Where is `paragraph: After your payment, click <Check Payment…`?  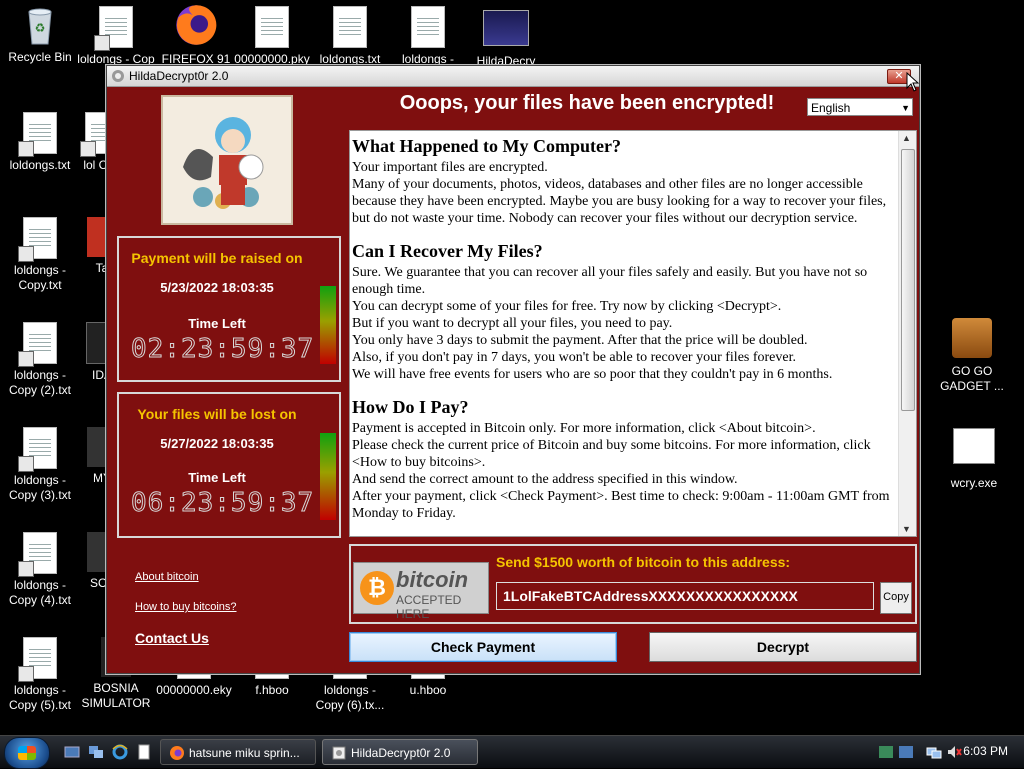
paragraph: After your payment, click <Check Payment… is located at coordinates (621, 505).